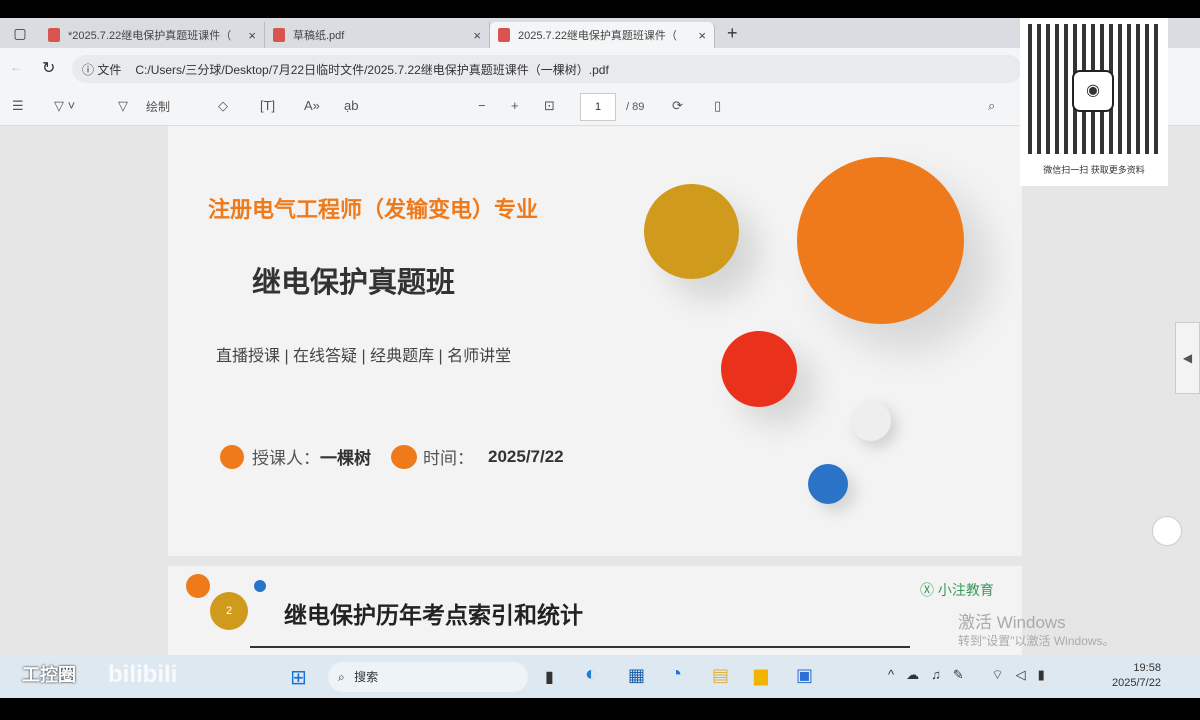 This screenshot has height=720, width=1200. What do you see at coordinates (580, 647) in the screenshot?
I see `table-top-border` at bounding box center [580, 647].